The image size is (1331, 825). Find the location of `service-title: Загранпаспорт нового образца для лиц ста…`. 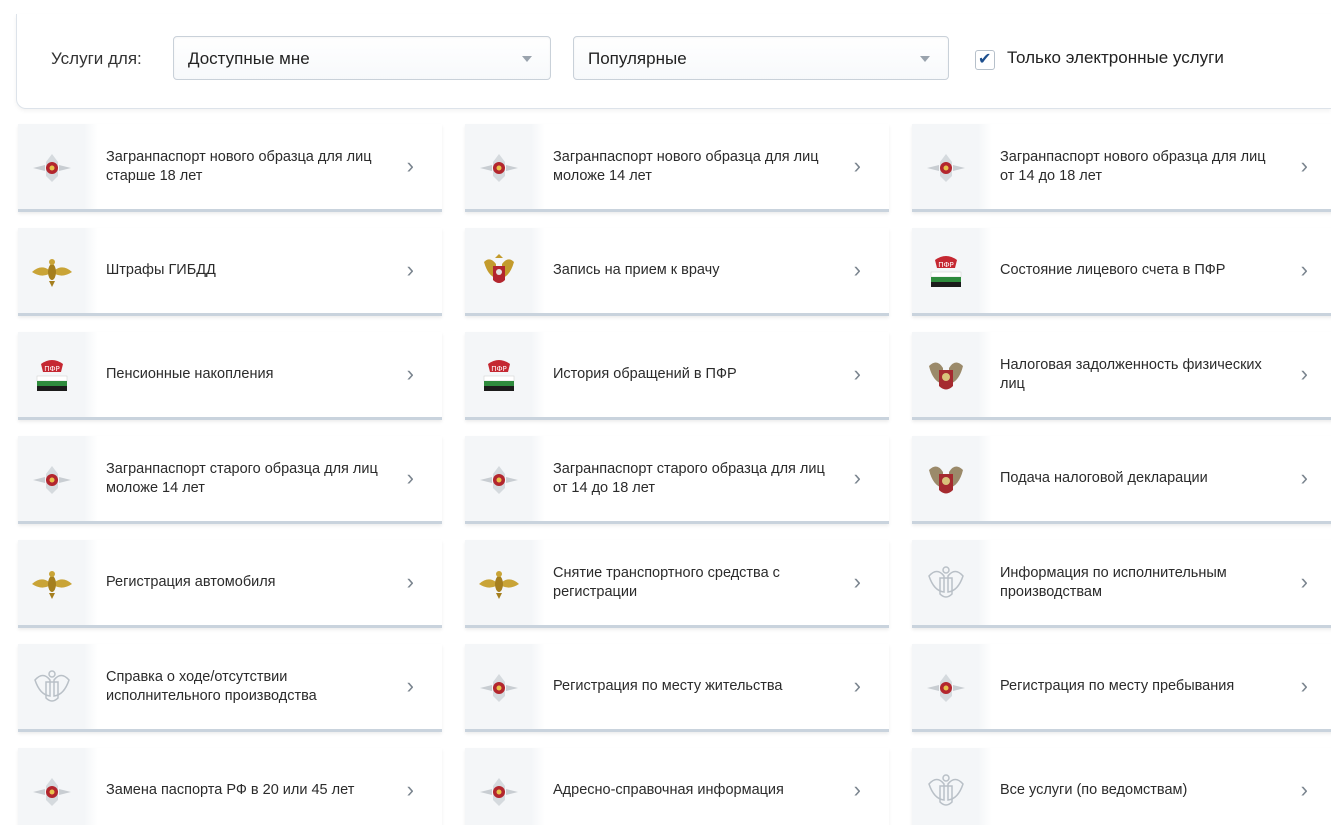

service-title: Загранпаспорт нового образца для лиц ста… is located at coordinates (239, 166).